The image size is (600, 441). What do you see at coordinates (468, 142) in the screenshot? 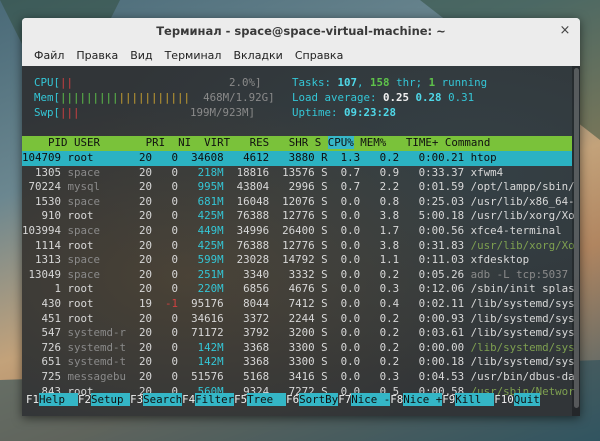
I see `col-command: Command` at bounding box center [468, 142].